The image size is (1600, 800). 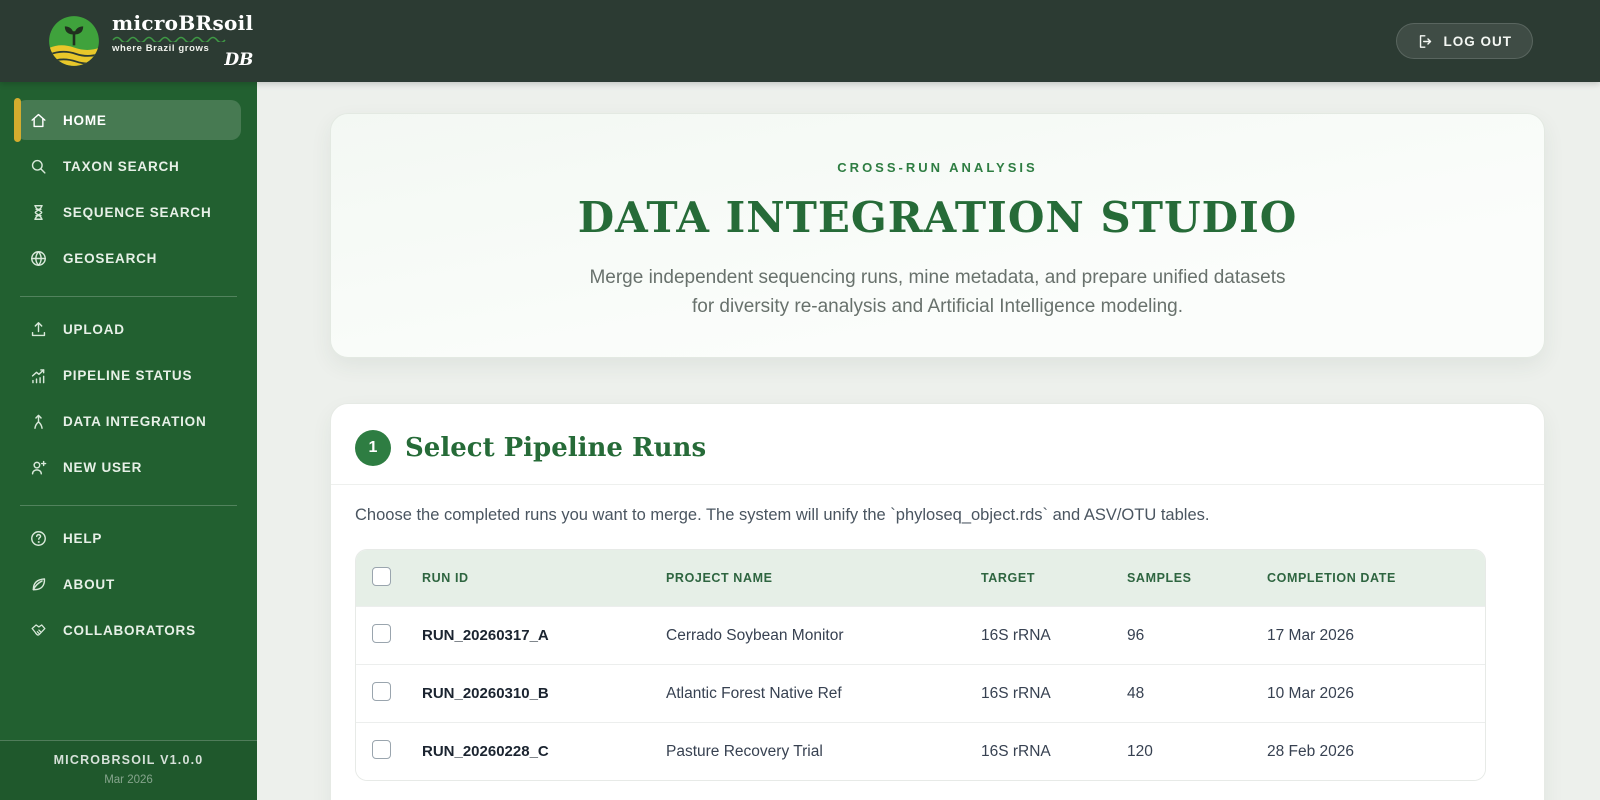 I want to click on app-version: MICROBRSOIL V1.0.0, so click(x=128, y=760).